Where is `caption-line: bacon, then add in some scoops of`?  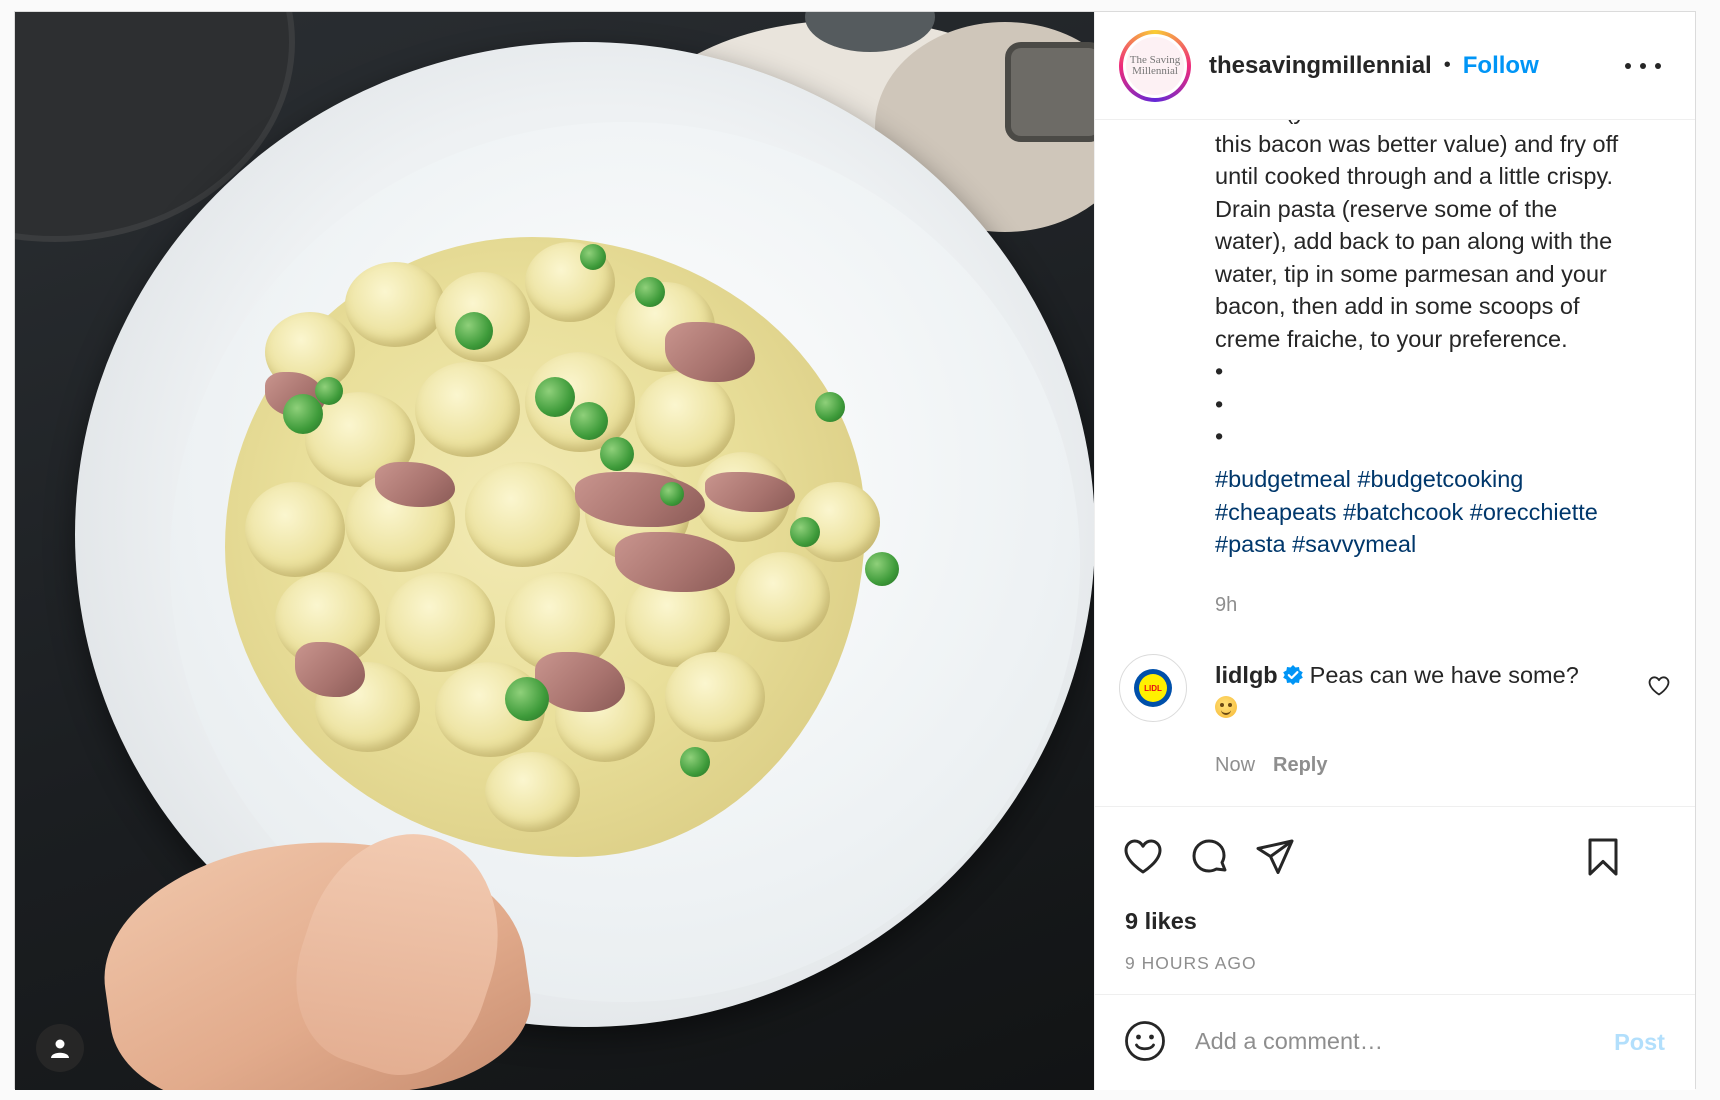 caption-line: bacon, then add in some scoops of is located at coordinates (1397, 306).